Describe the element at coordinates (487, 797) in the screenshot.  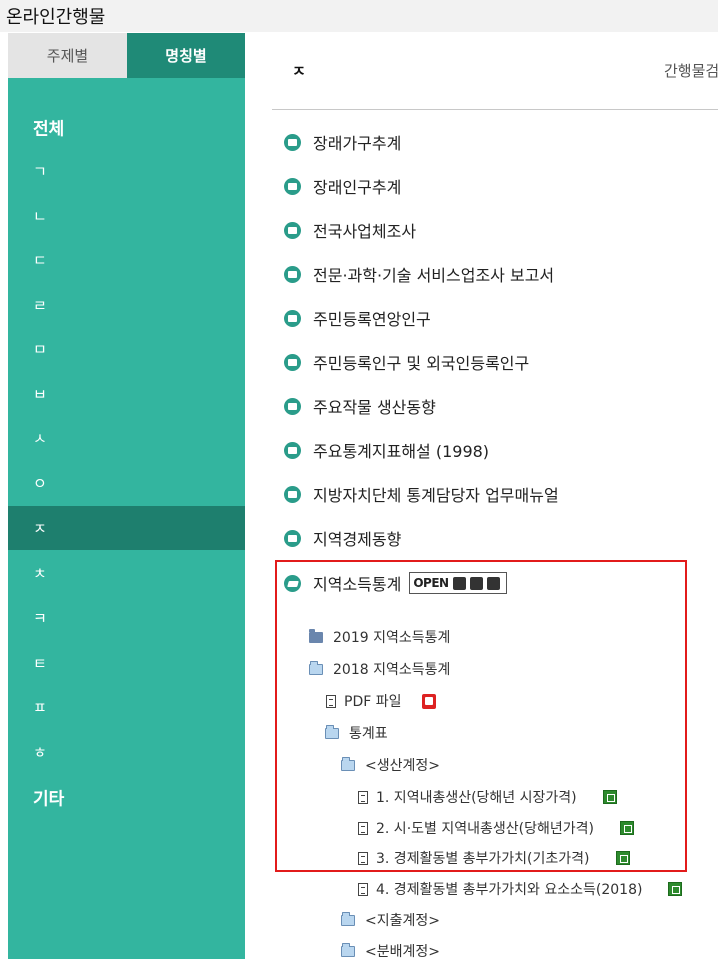
I see `tree-table-item: 1. 지역내총생산(당해년 시장가격)` at that location.